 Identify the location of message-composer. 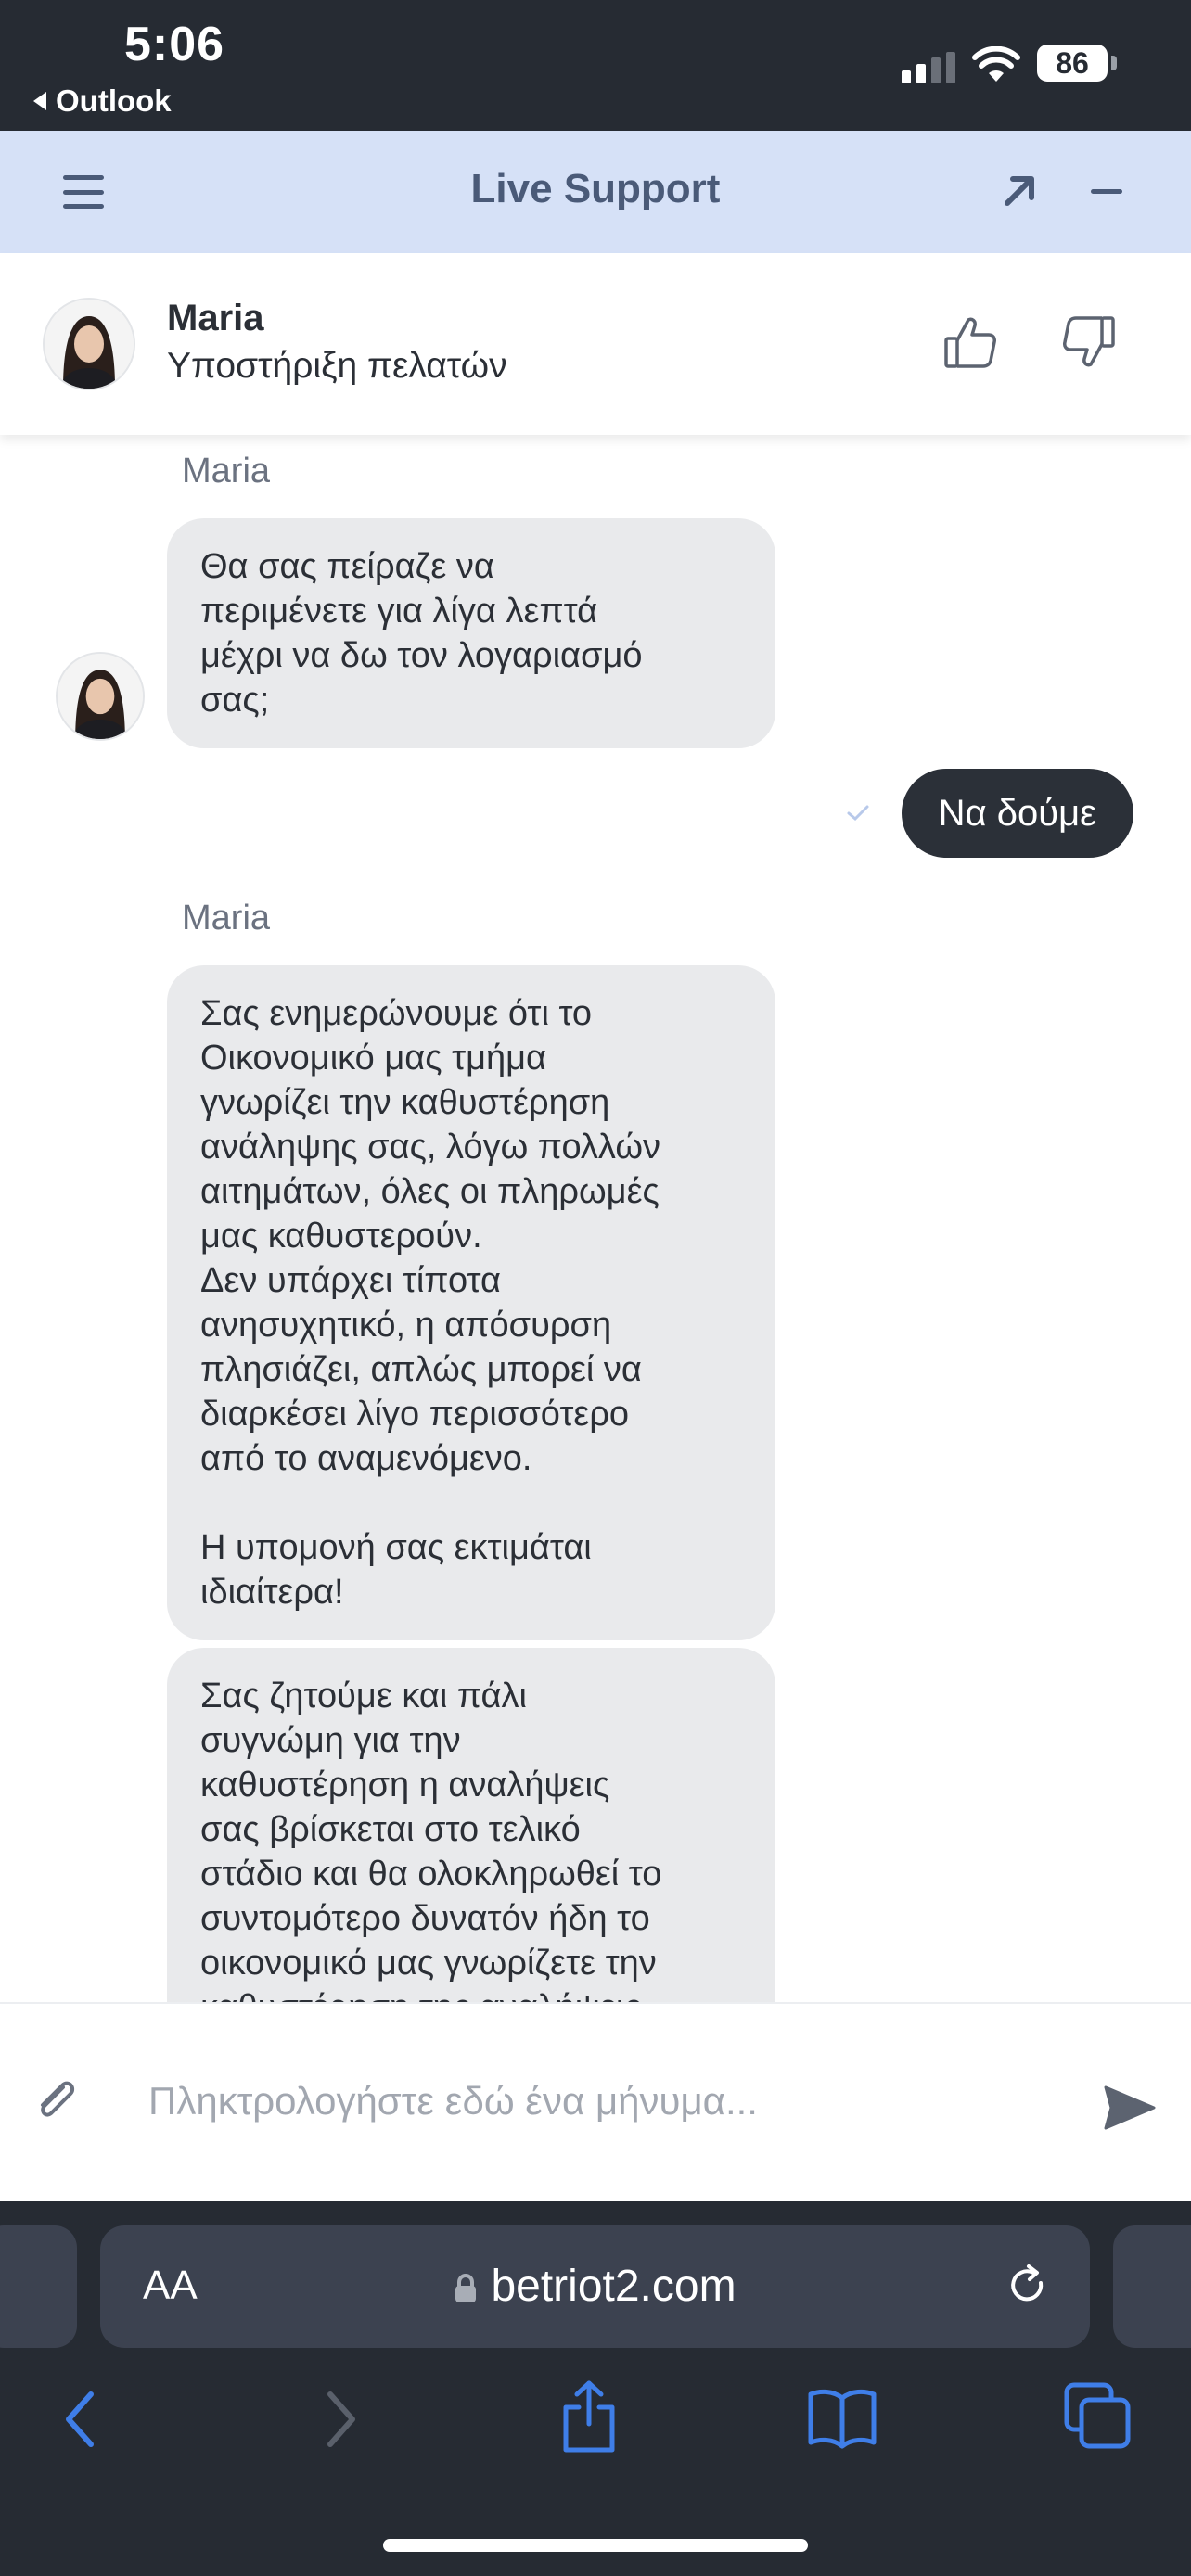
(595, 2102).